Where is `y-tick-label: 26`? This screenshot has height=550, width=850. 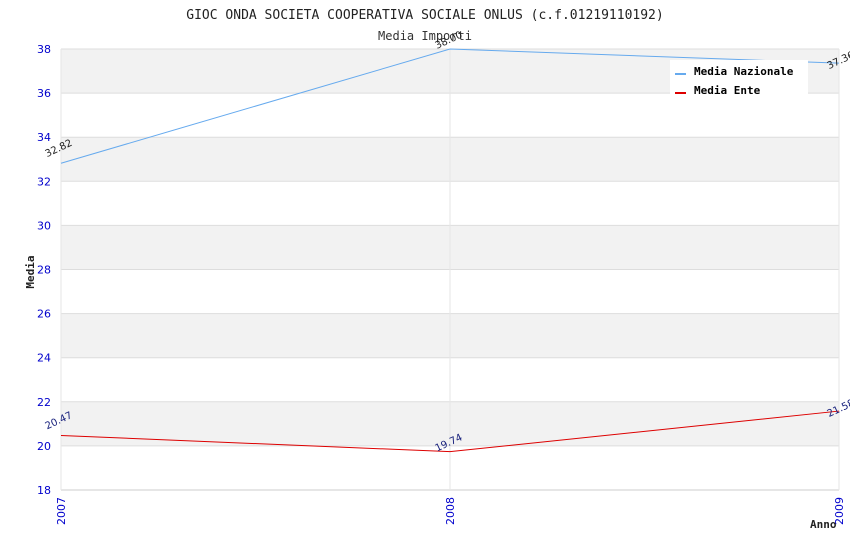
y-tick-label: 26 is located at coordinates (44, 314).